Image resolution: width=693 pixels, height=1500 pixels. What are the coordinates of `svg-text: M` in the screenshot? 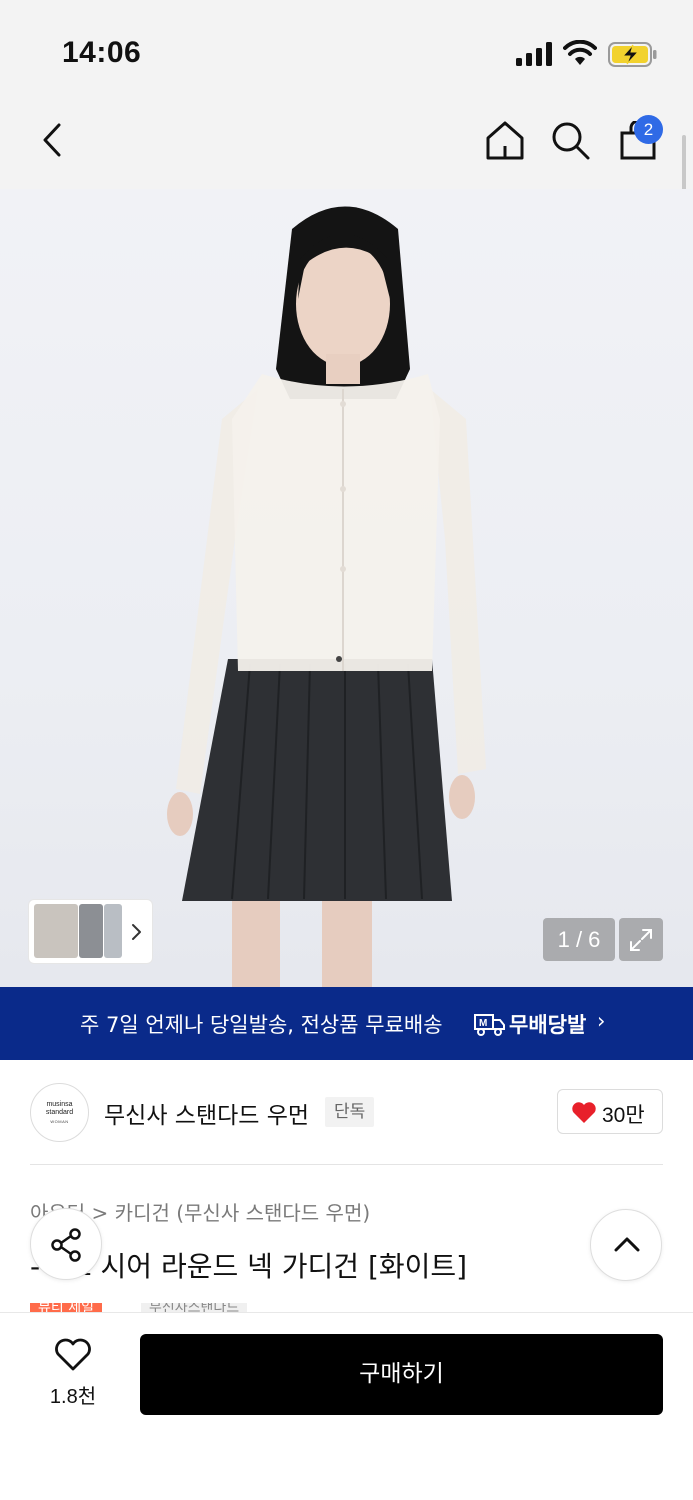 It's located at (483, 1023).